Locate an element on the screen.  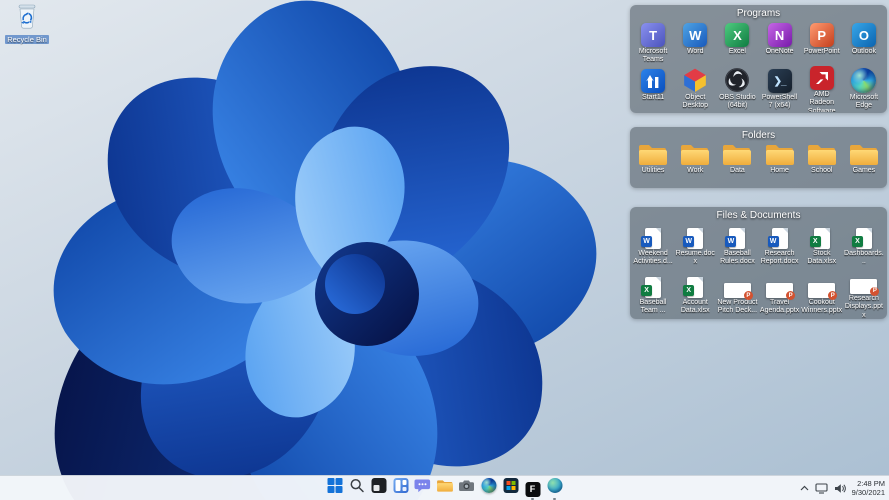
dark-app-icon is located at coordinates (378, 488).